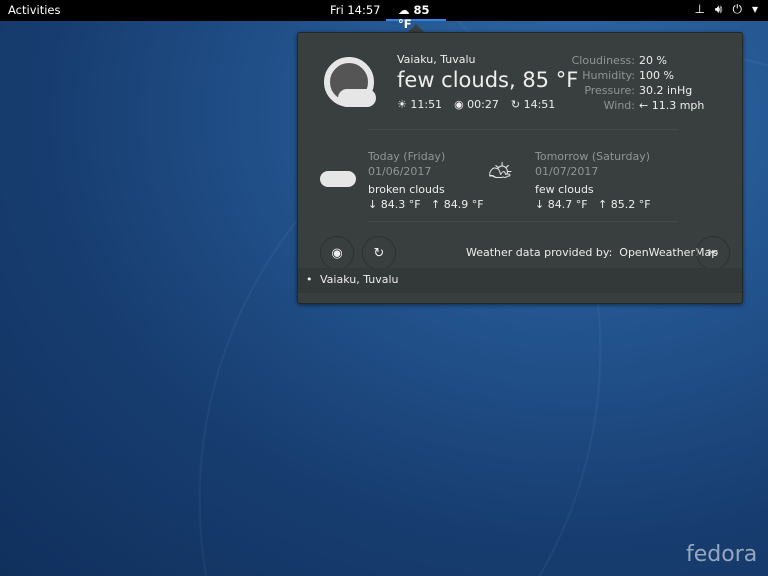 The image size is (768, 576). Describe the element at coordinates (355, 10) in the screenshot. I see `clock: Fri 14:57` at that location.